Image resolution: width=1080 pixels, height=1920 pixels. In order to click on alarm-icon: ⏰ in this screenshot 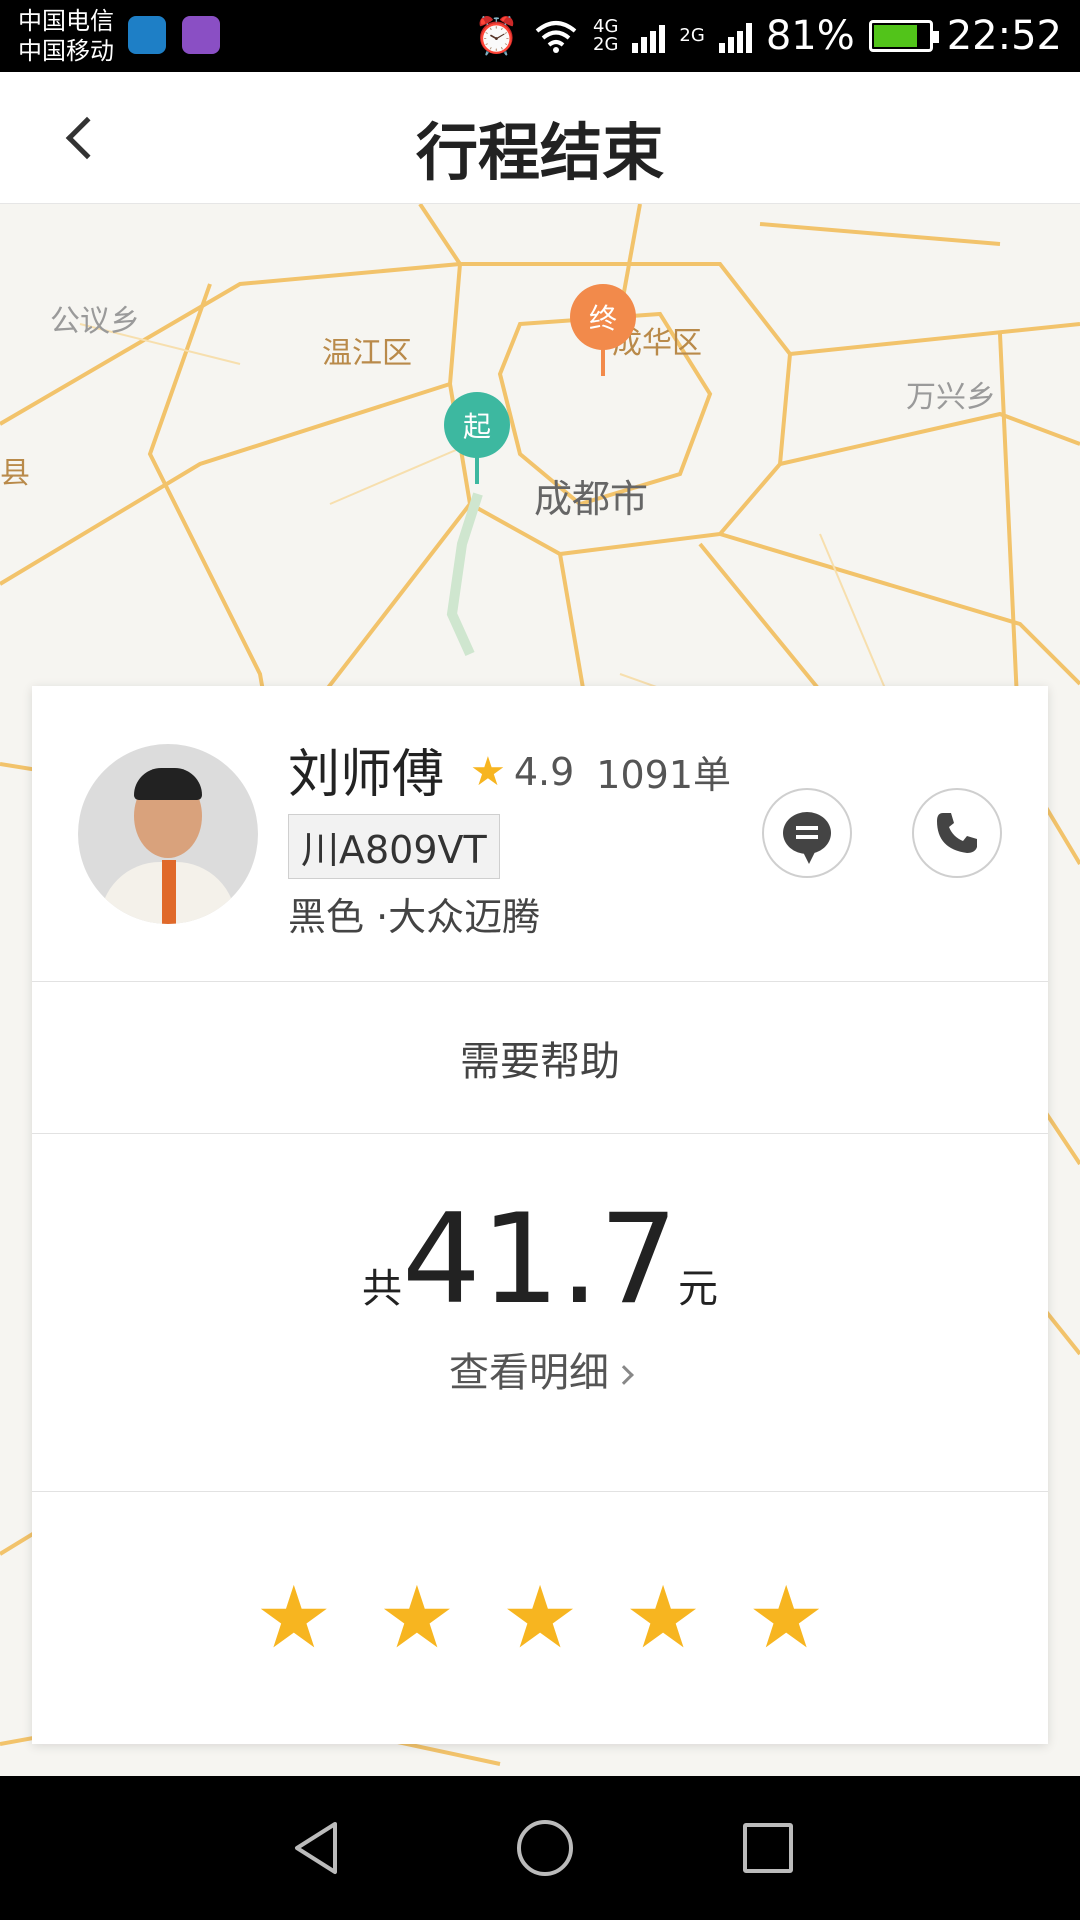, I will do `click(496, 36)`.